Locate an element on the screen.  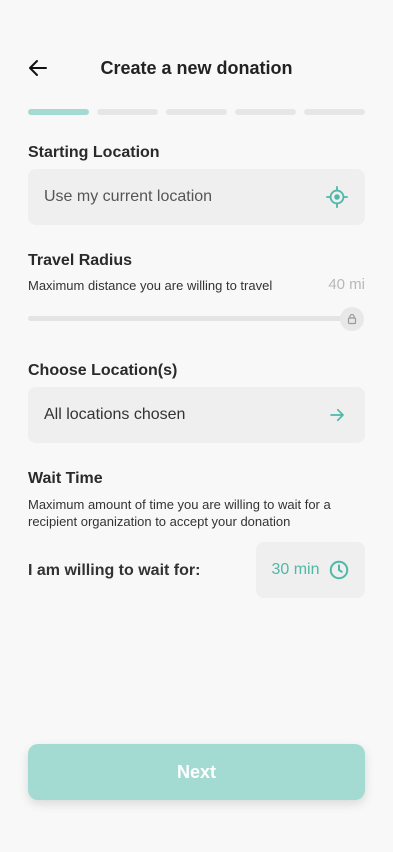
choose-locations-value: All locations chosen is located at coordinates (115, 414).